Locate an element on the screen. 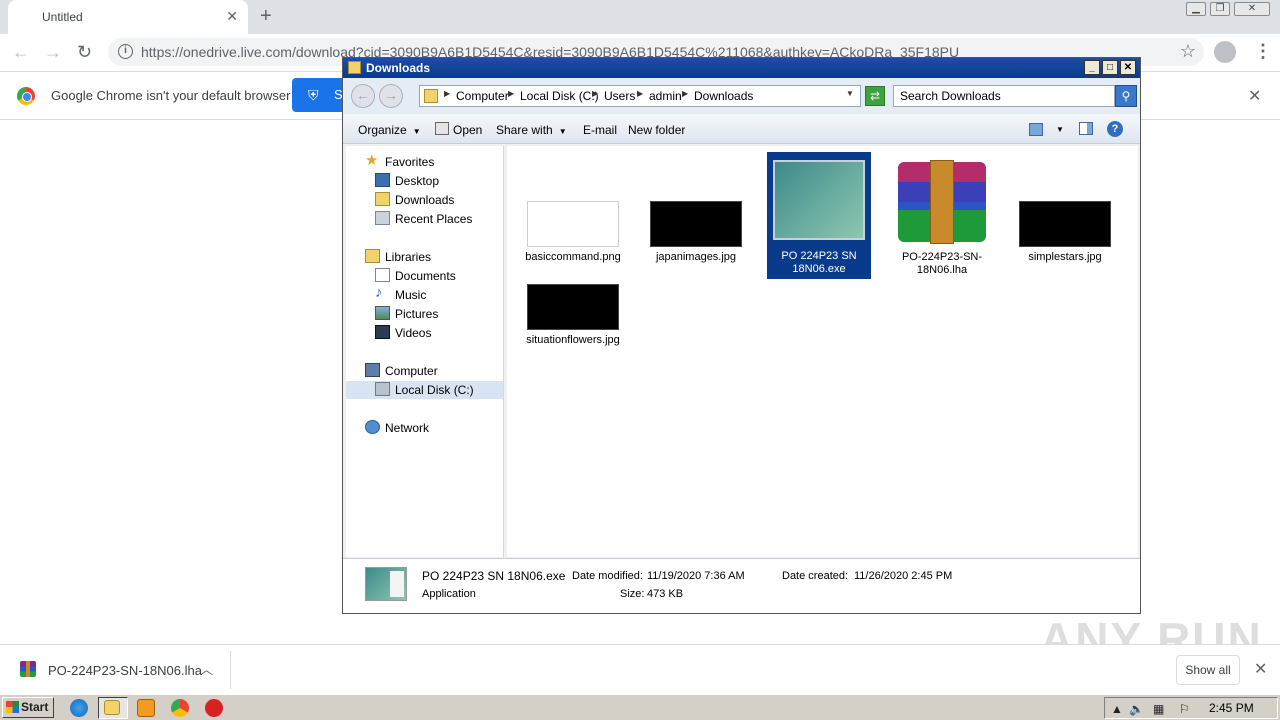  download-bar: PO-224P23-SN-18N06.lha ︿ Show all ✕ is located at coordinates (640, 669).